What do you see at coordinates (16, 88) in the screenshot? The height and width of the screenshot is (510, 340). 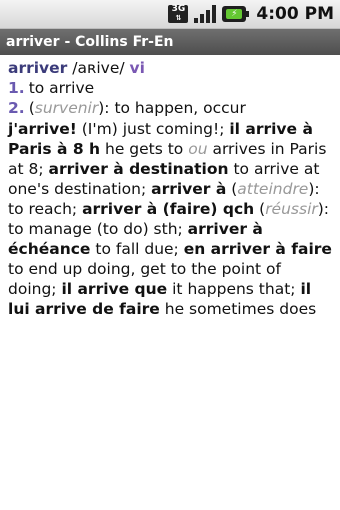 I see `sense-number: 1.` at bounding box center [16, 88].